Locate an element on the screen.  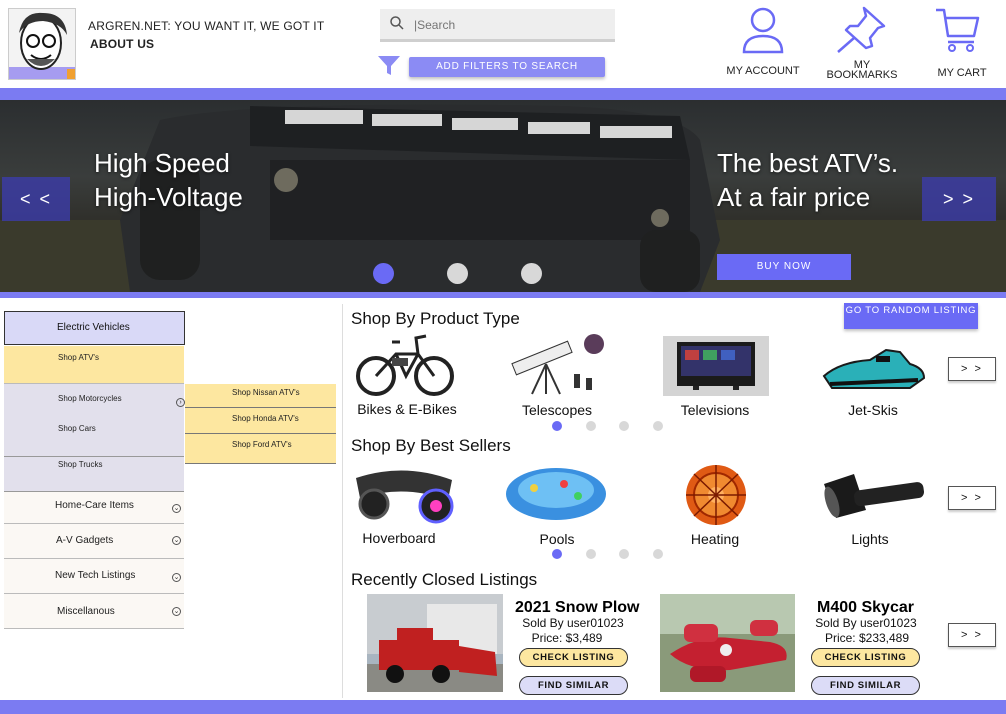
flyout-item-ford: Shop Ford ATV's is located at coordinates (260, 448).